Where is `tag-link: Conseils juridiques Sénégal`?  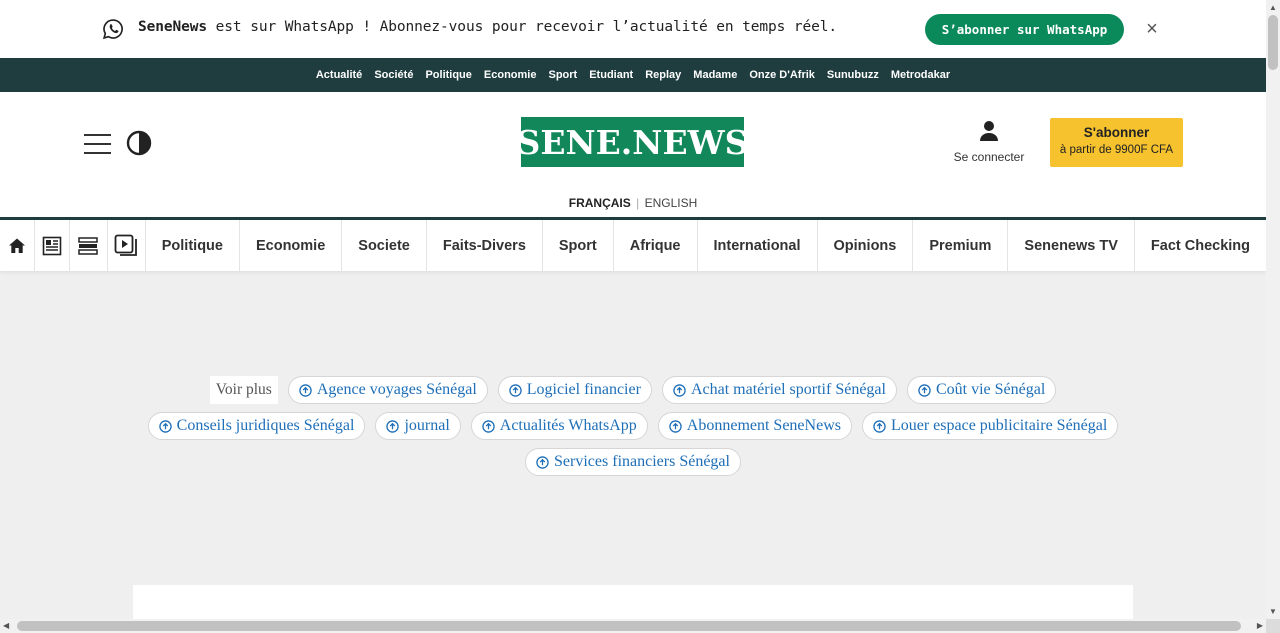
tag-link: Conseils juridiques Sénégal is located at coordinates (256, 426).